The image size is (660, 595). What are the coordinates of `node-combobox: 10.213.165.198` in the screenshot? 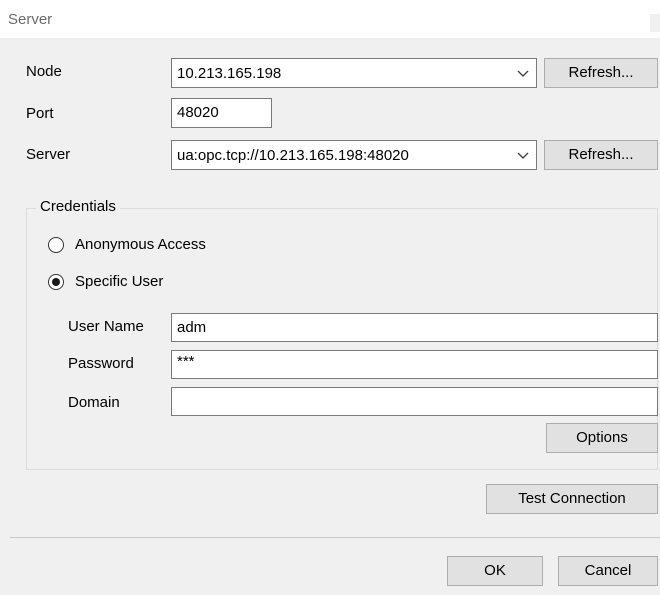 It's located at (354, 73).